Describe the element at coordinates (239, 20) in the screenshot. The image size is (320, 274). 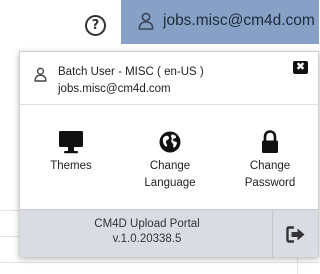
I see `user-email-label: jobs.misc@cm4d.com` at that location.